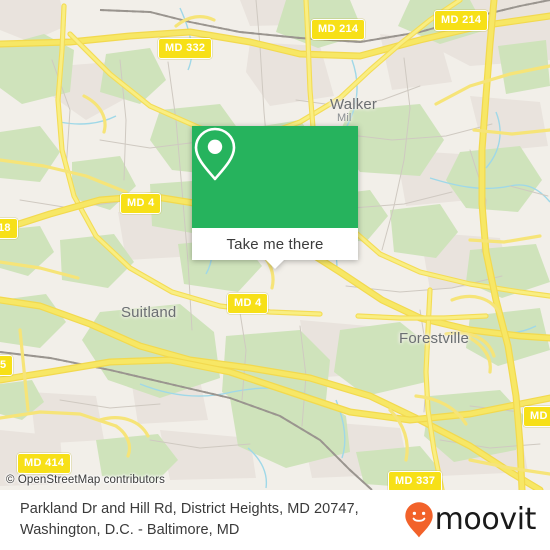  What do you see at coordinates (185, 48) in the screenshot?
I see `highway-shield: MD 332` at bounding box center [185, 48].